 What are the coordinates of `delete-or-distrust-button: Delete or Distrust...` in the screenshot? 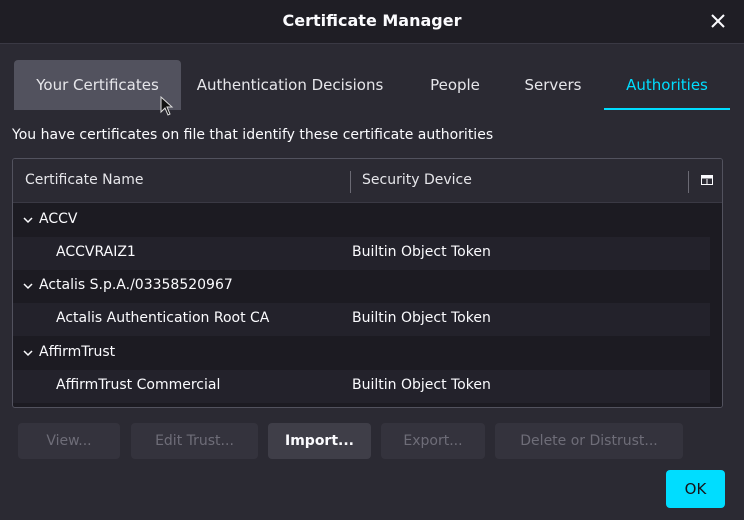 It's located at (589, 441).